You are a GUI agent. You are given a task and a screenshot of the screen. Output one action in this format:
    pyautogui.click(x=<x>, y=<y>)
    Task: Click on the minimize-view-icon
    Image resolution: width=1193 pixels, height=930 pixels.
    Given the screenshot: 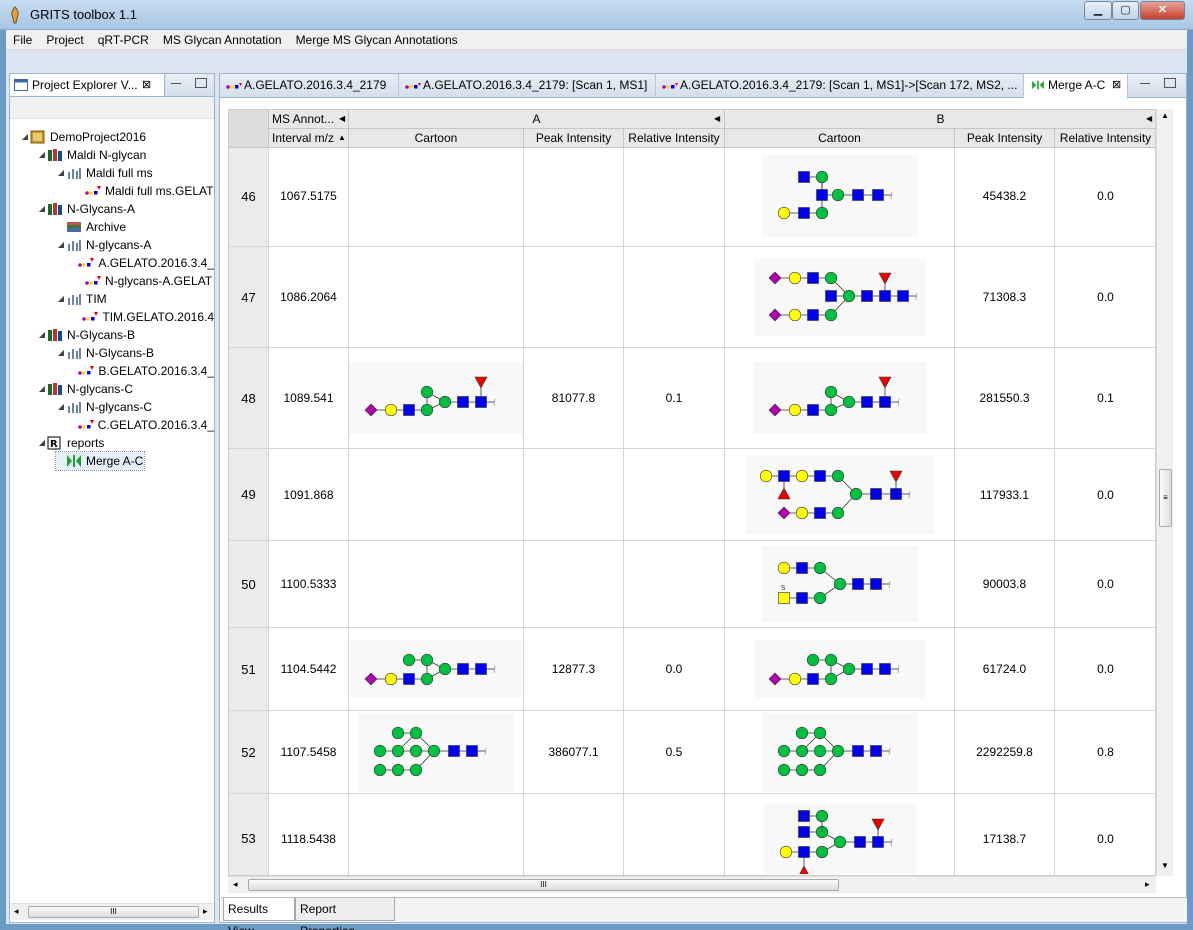 What is the action you would take?
    pyautogui.click(x=176, y=84)
    